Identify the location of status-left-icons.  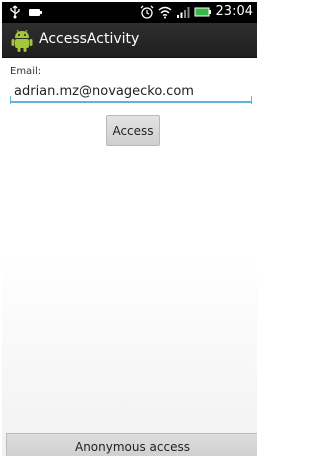
(25, 12).